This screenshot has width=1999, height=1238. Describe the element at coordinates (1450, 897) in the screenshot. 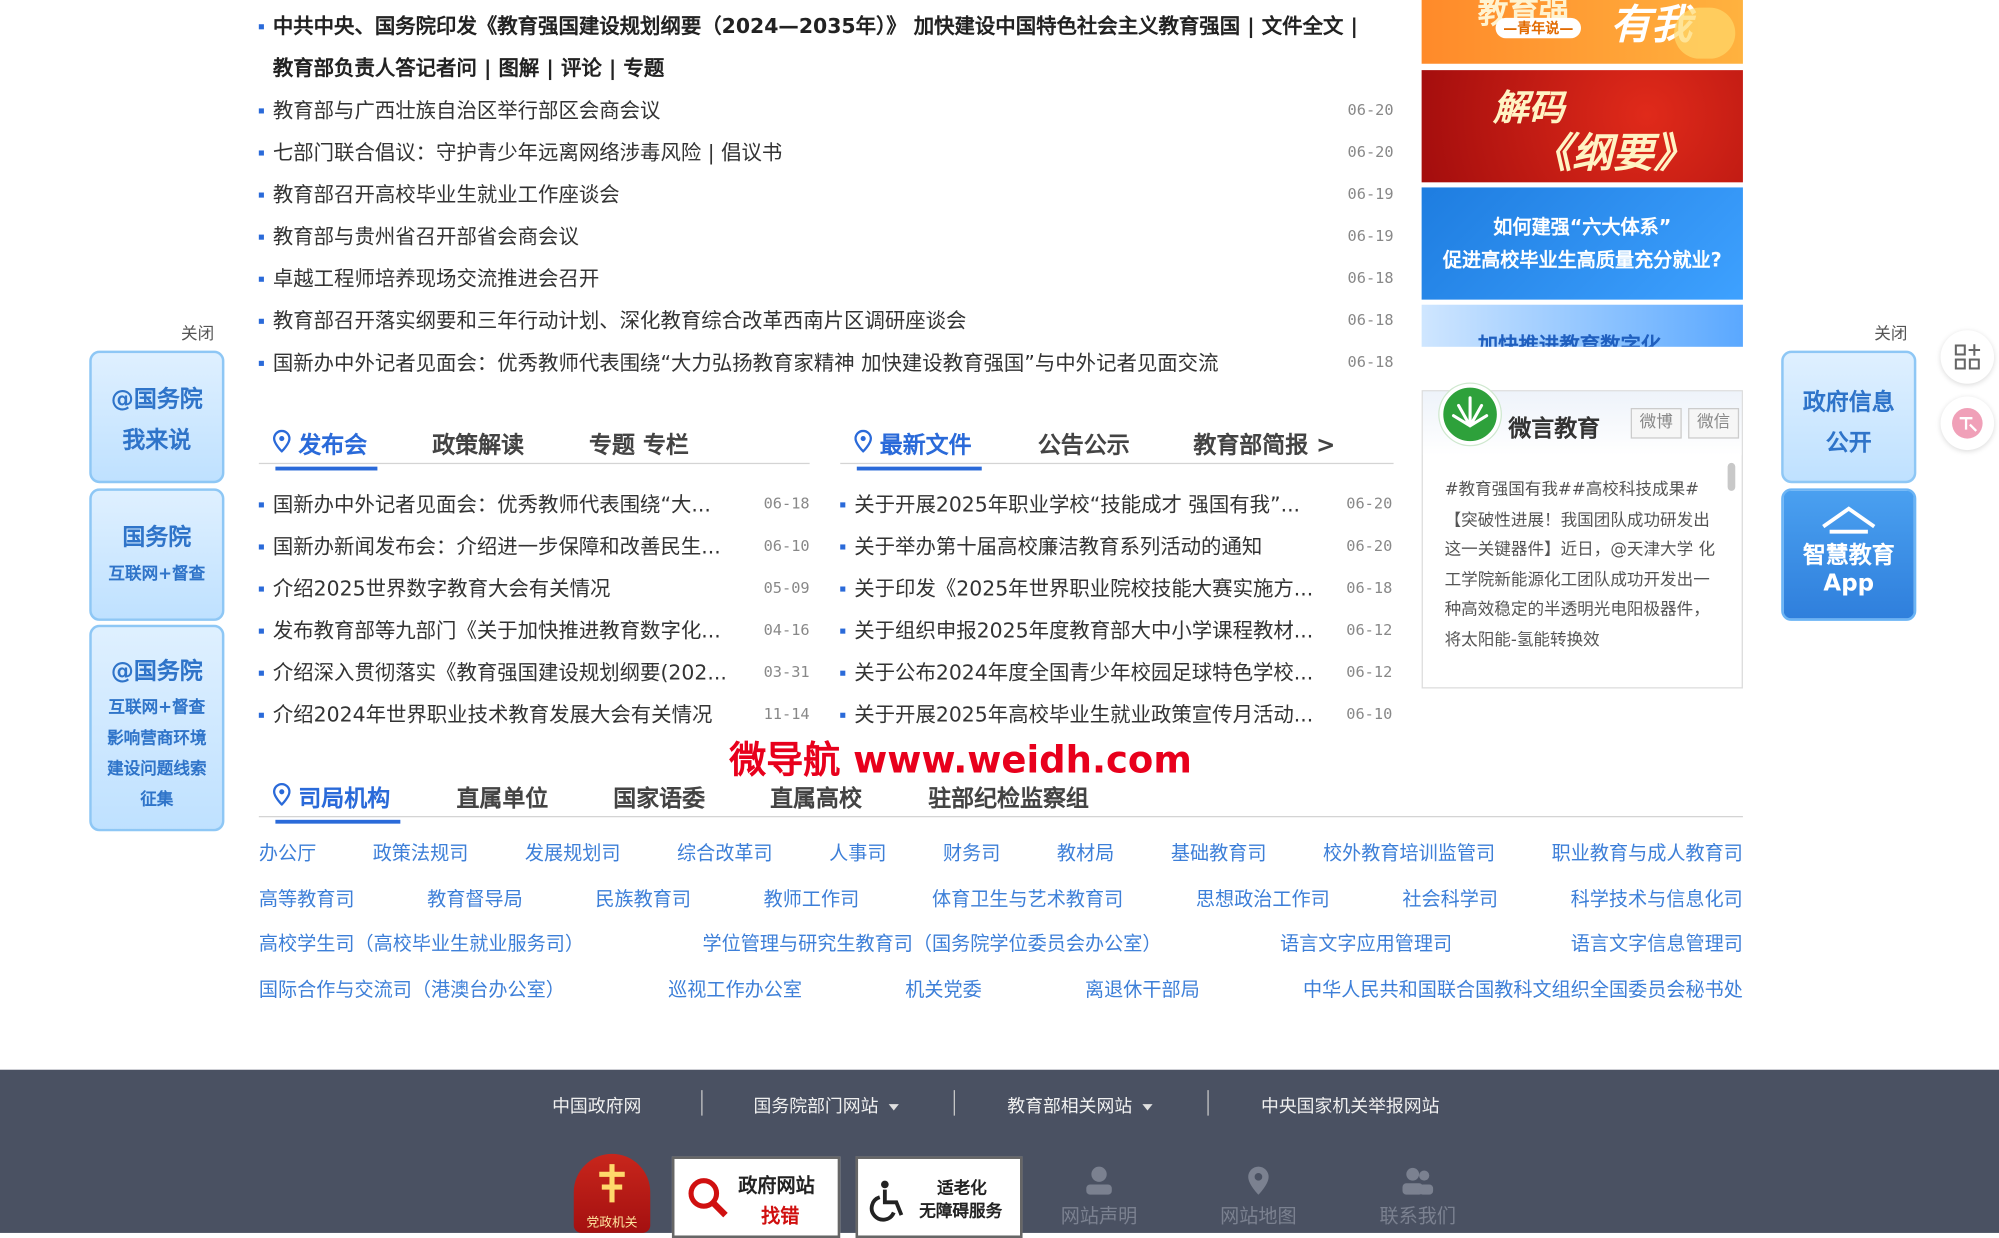

I see `dept-link: 社会科学司` at that location.